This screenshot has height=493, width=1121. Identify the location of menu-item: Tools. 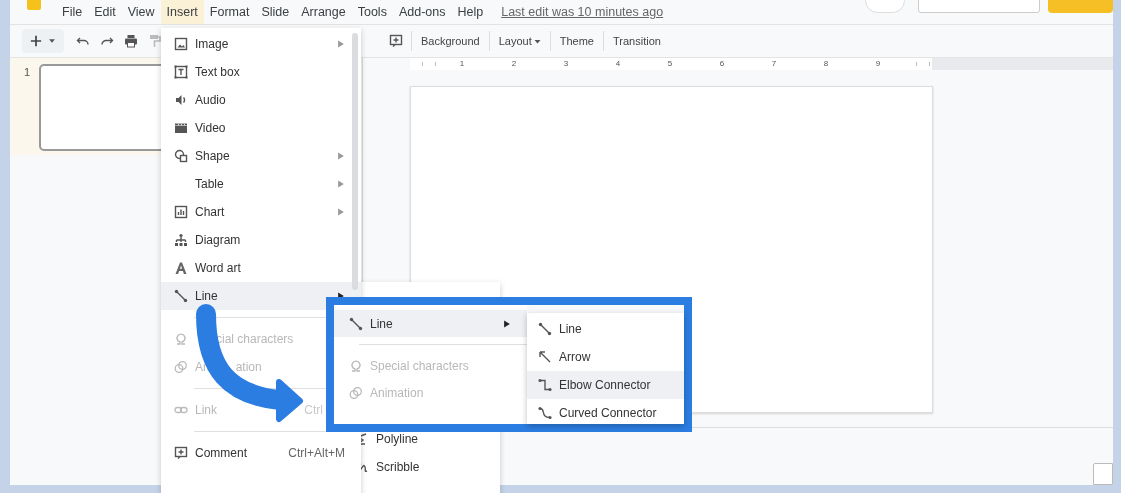
(372, 12).